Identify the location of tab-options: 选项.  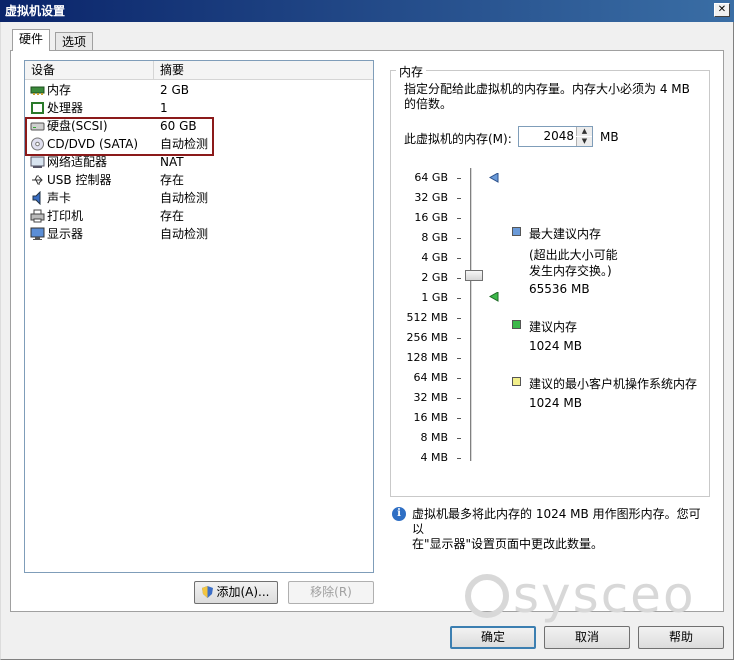
(74, 42).